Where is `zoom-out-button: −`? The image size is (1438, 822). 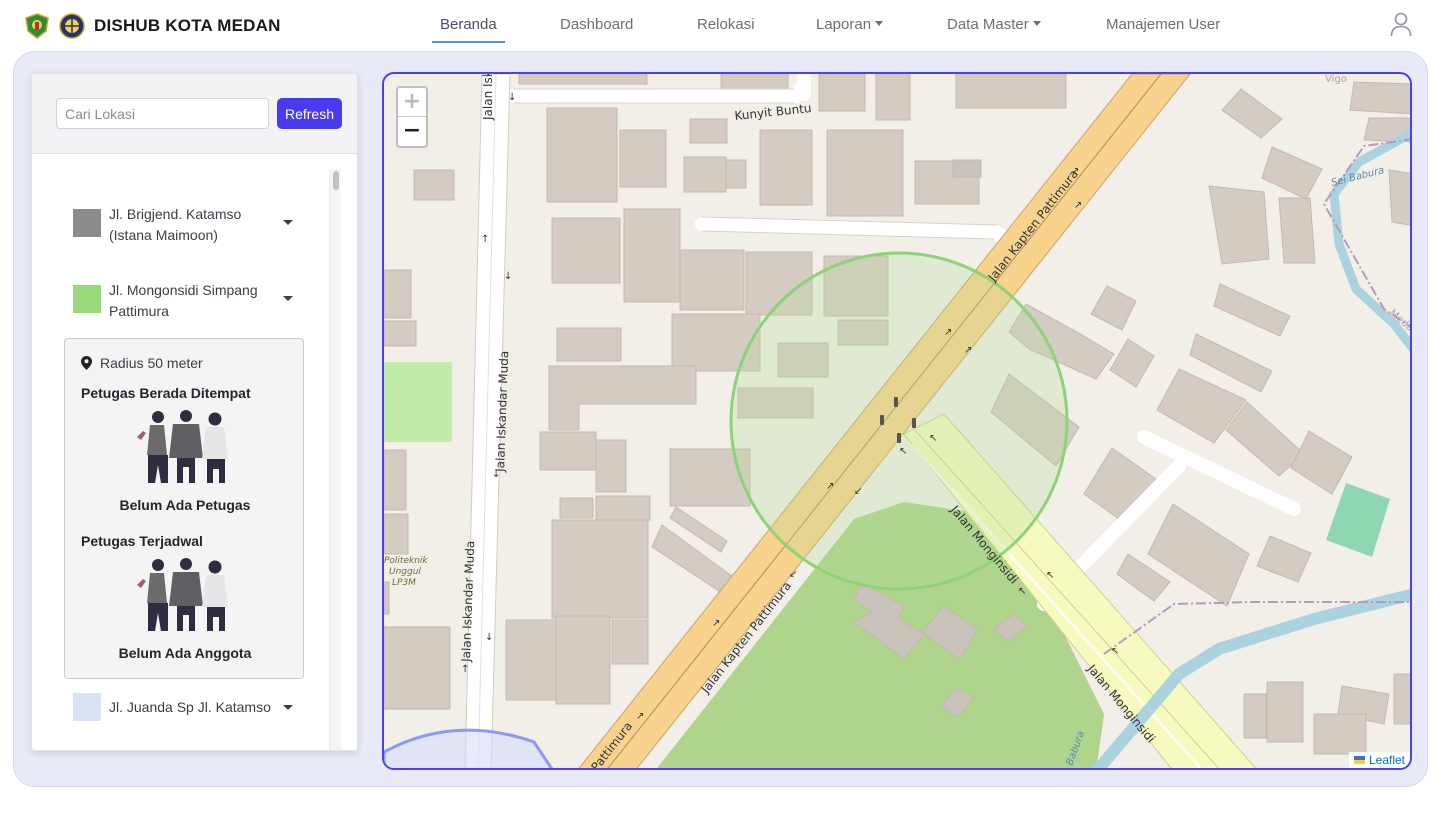
zoom-out-button: − is located at coordinates (412, 131).